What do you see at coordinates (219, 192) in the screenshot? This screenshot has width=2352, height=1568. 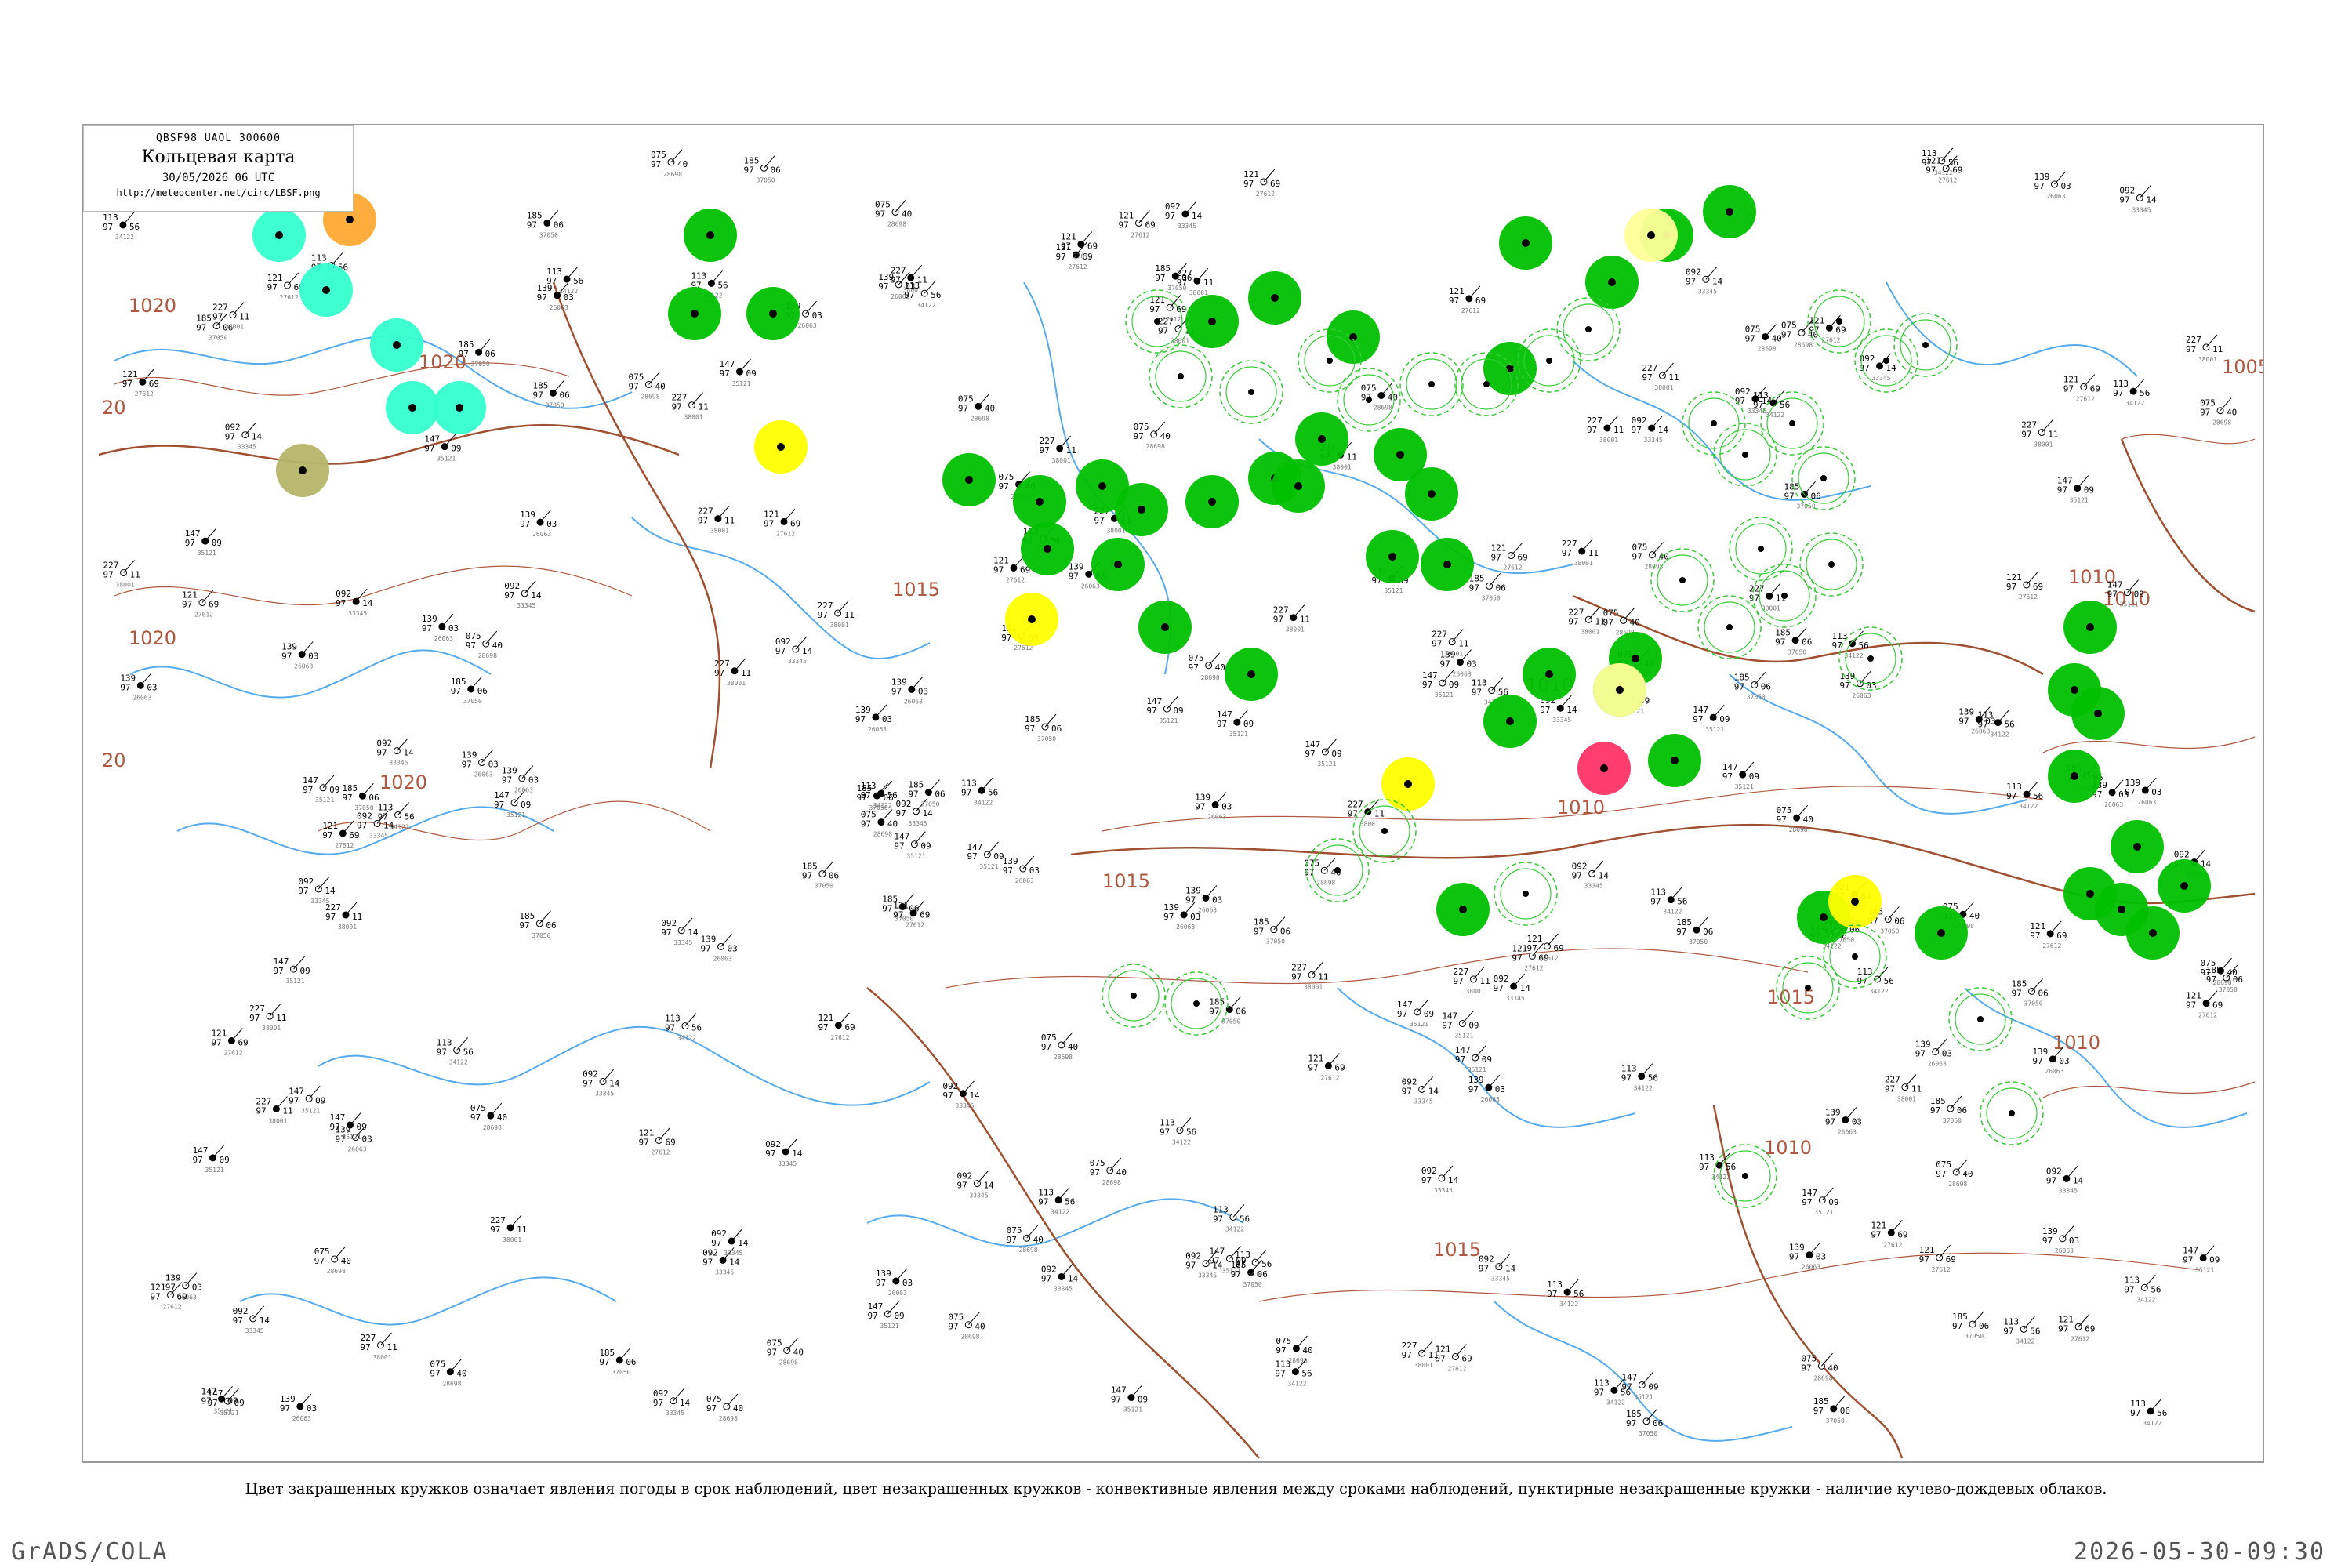 I see `source-url: http://meteocenter.net/circ/LBSF.png` at bounding box center [219, 192].